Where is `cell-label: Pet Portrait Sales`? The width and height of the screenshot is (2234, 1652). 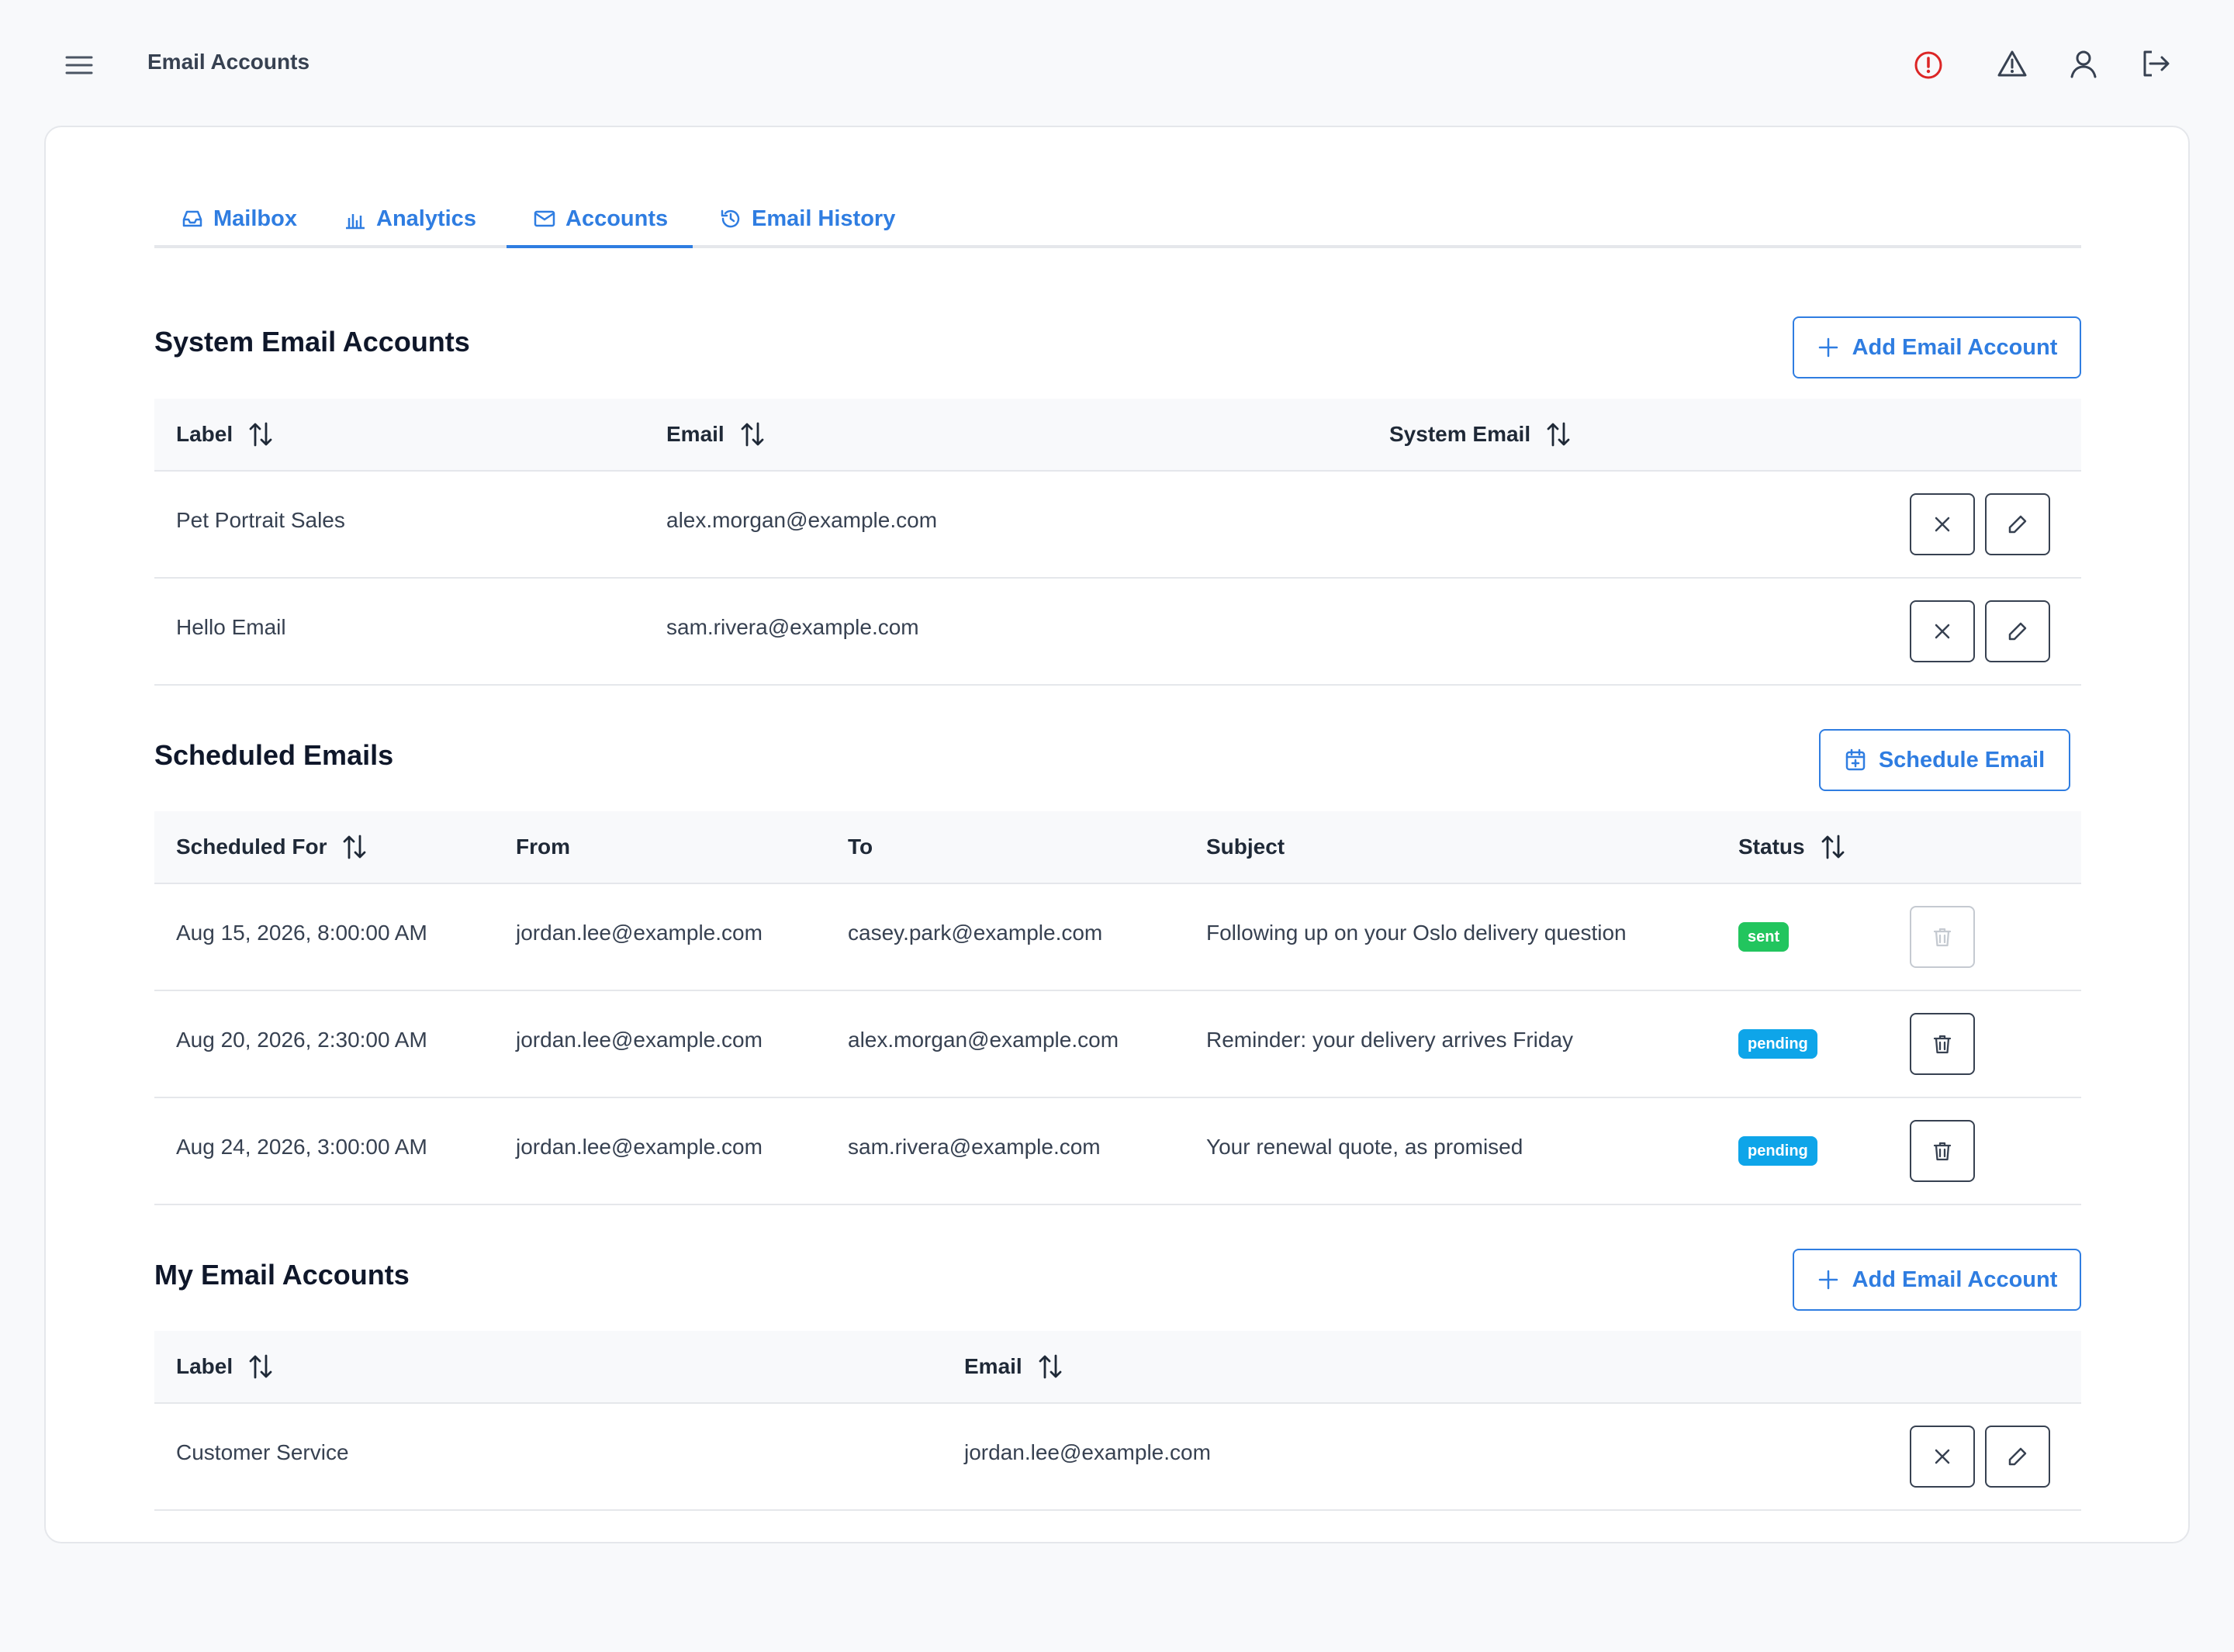
cell-label: Pet Portrait Sales is located at coordinates (260, 520).